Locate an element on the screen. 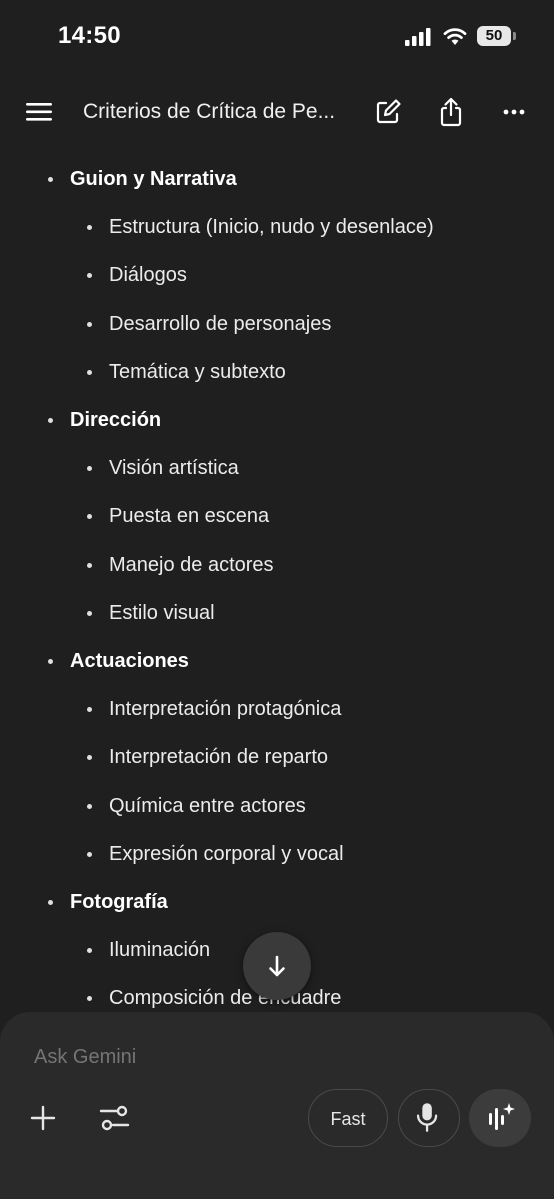 The image size is (554, 1199). microphone-button is located at coordinates (429, 1118).